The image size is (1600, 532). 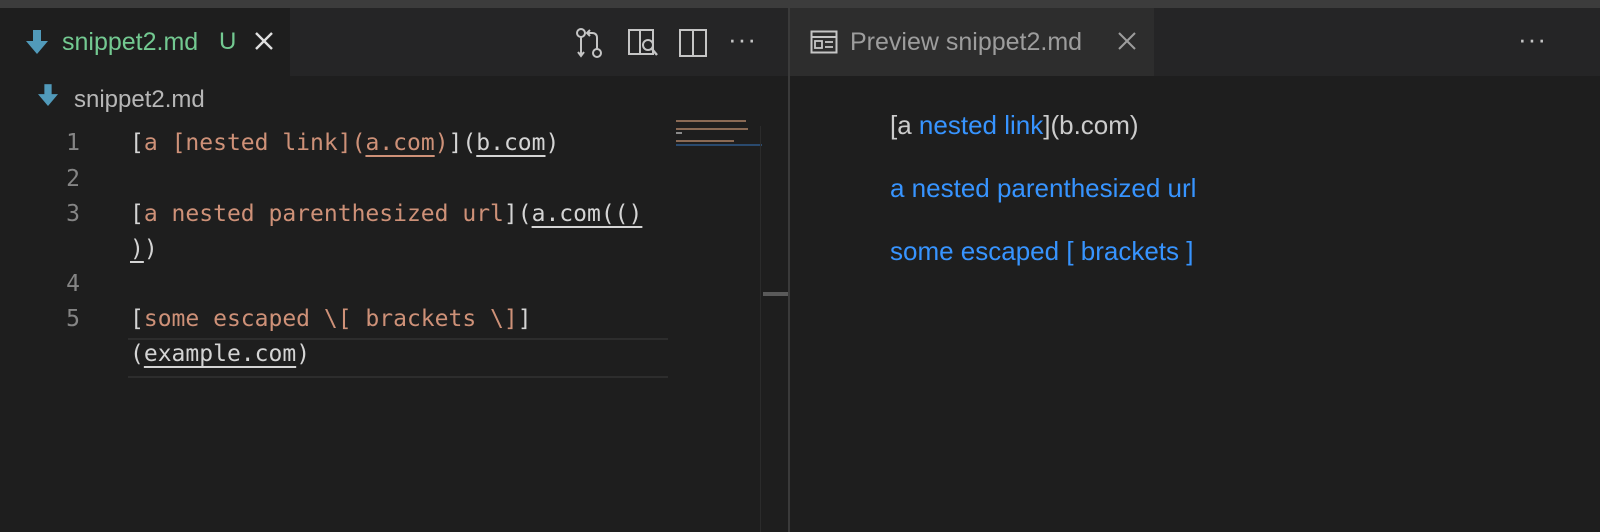 I want to click on breadcrumb: snippet2.md, so click(x=394, y=96).